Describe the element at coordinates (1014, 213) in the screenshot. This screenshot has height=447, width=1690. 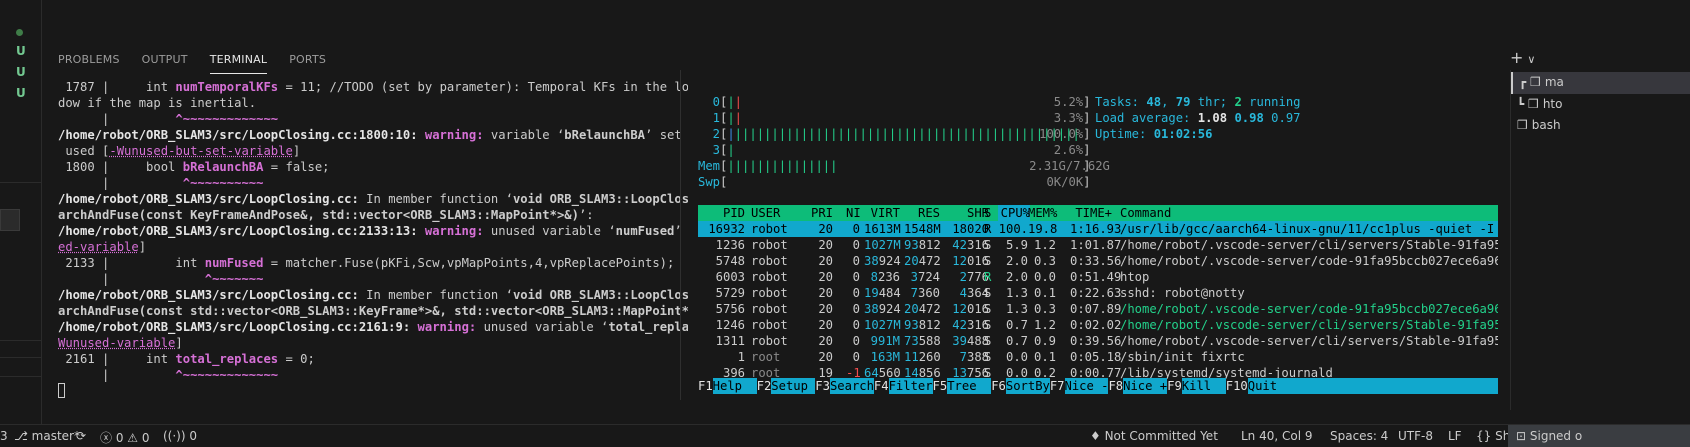
I see `column-header: CPU%` at that location.